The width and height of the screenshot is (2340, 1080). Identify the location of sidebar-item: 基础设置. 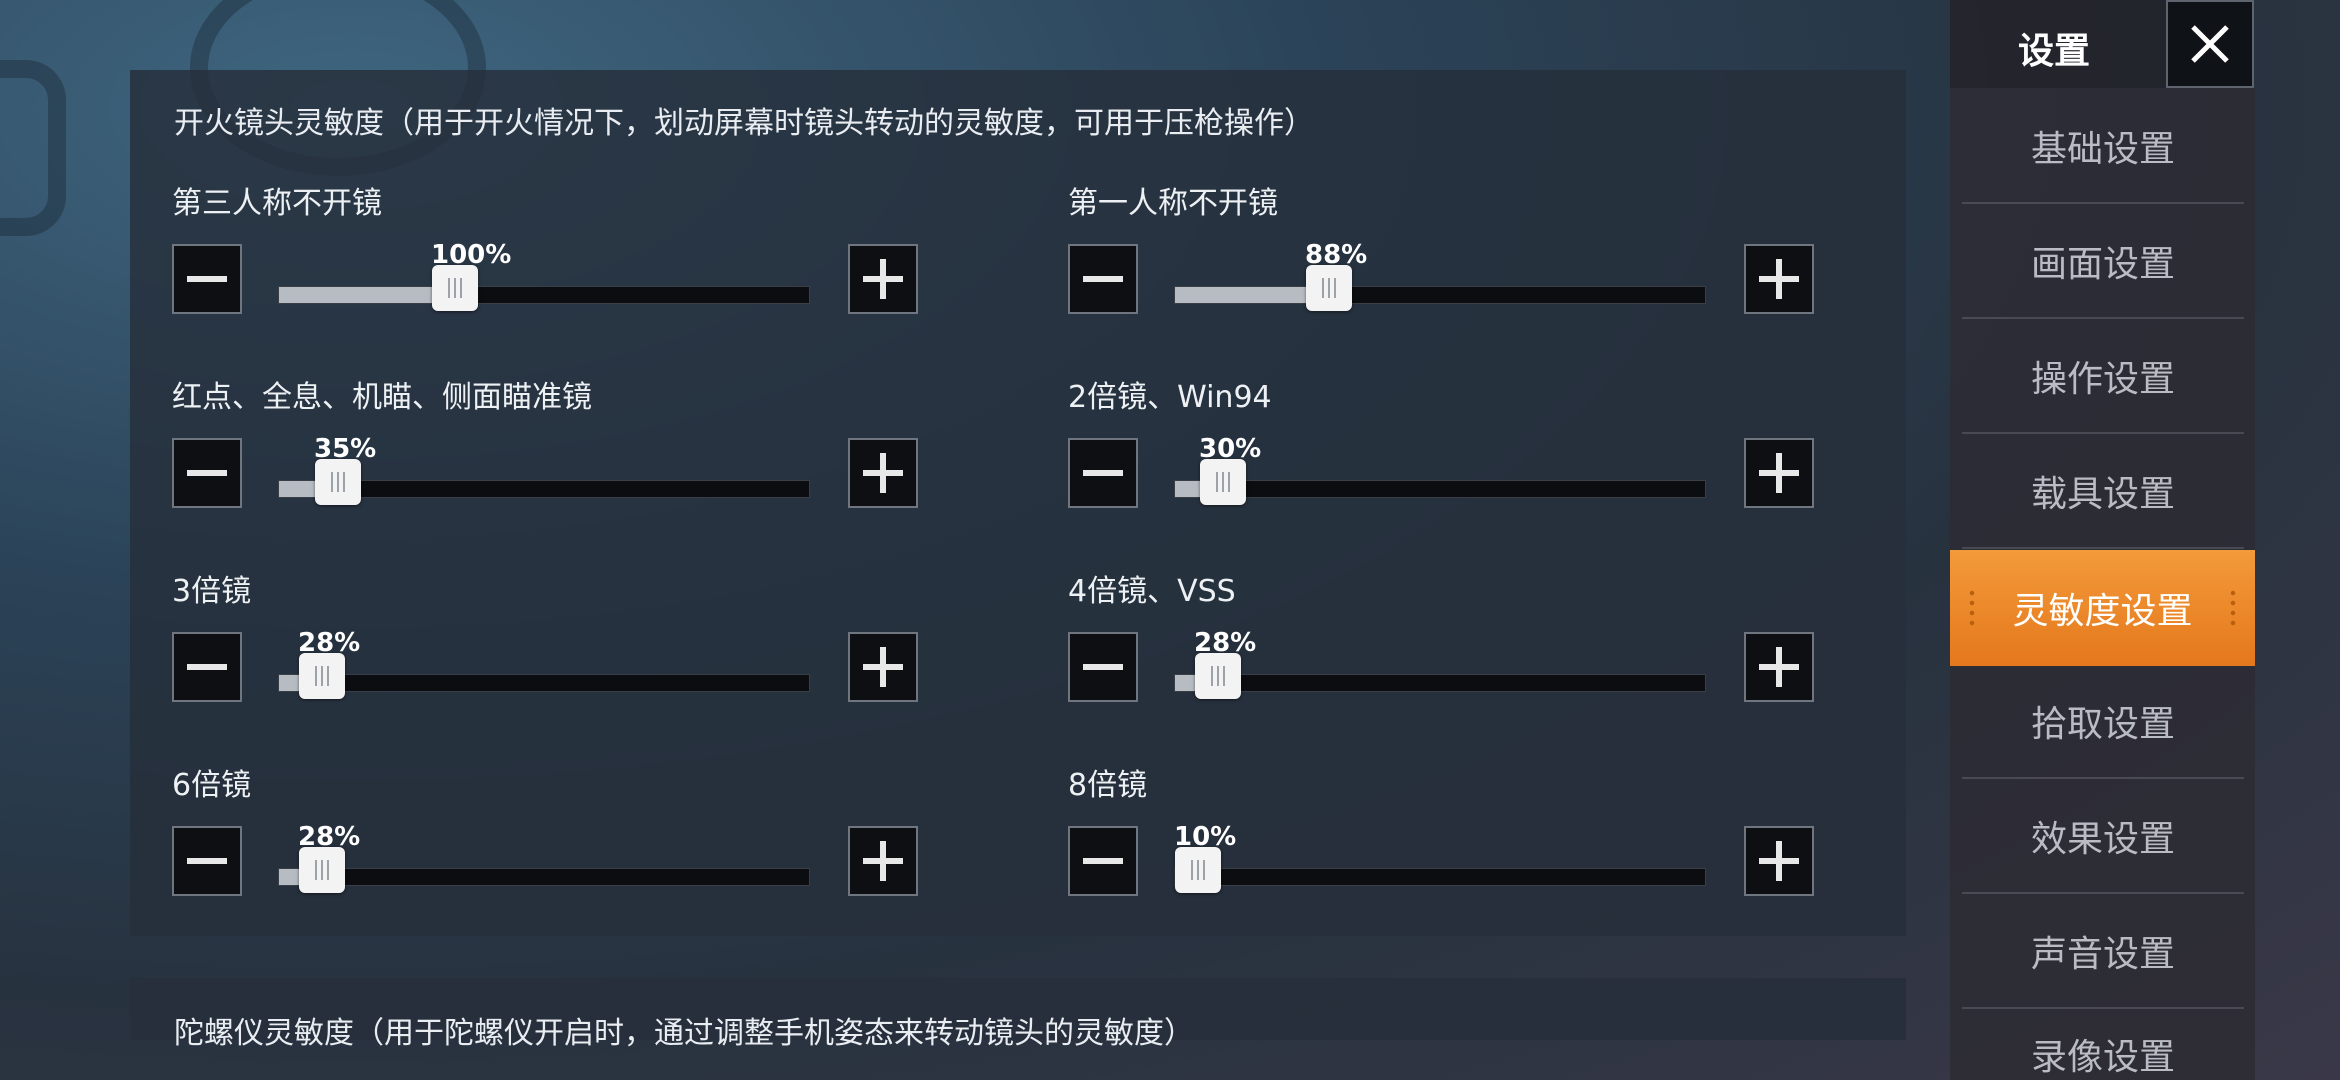
(2103, 147).